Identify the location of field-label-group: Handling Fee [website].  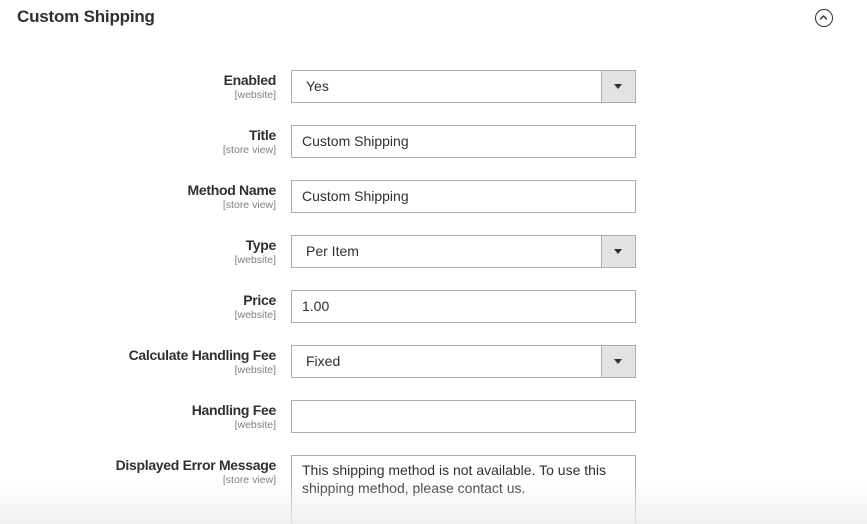
(234, 416).